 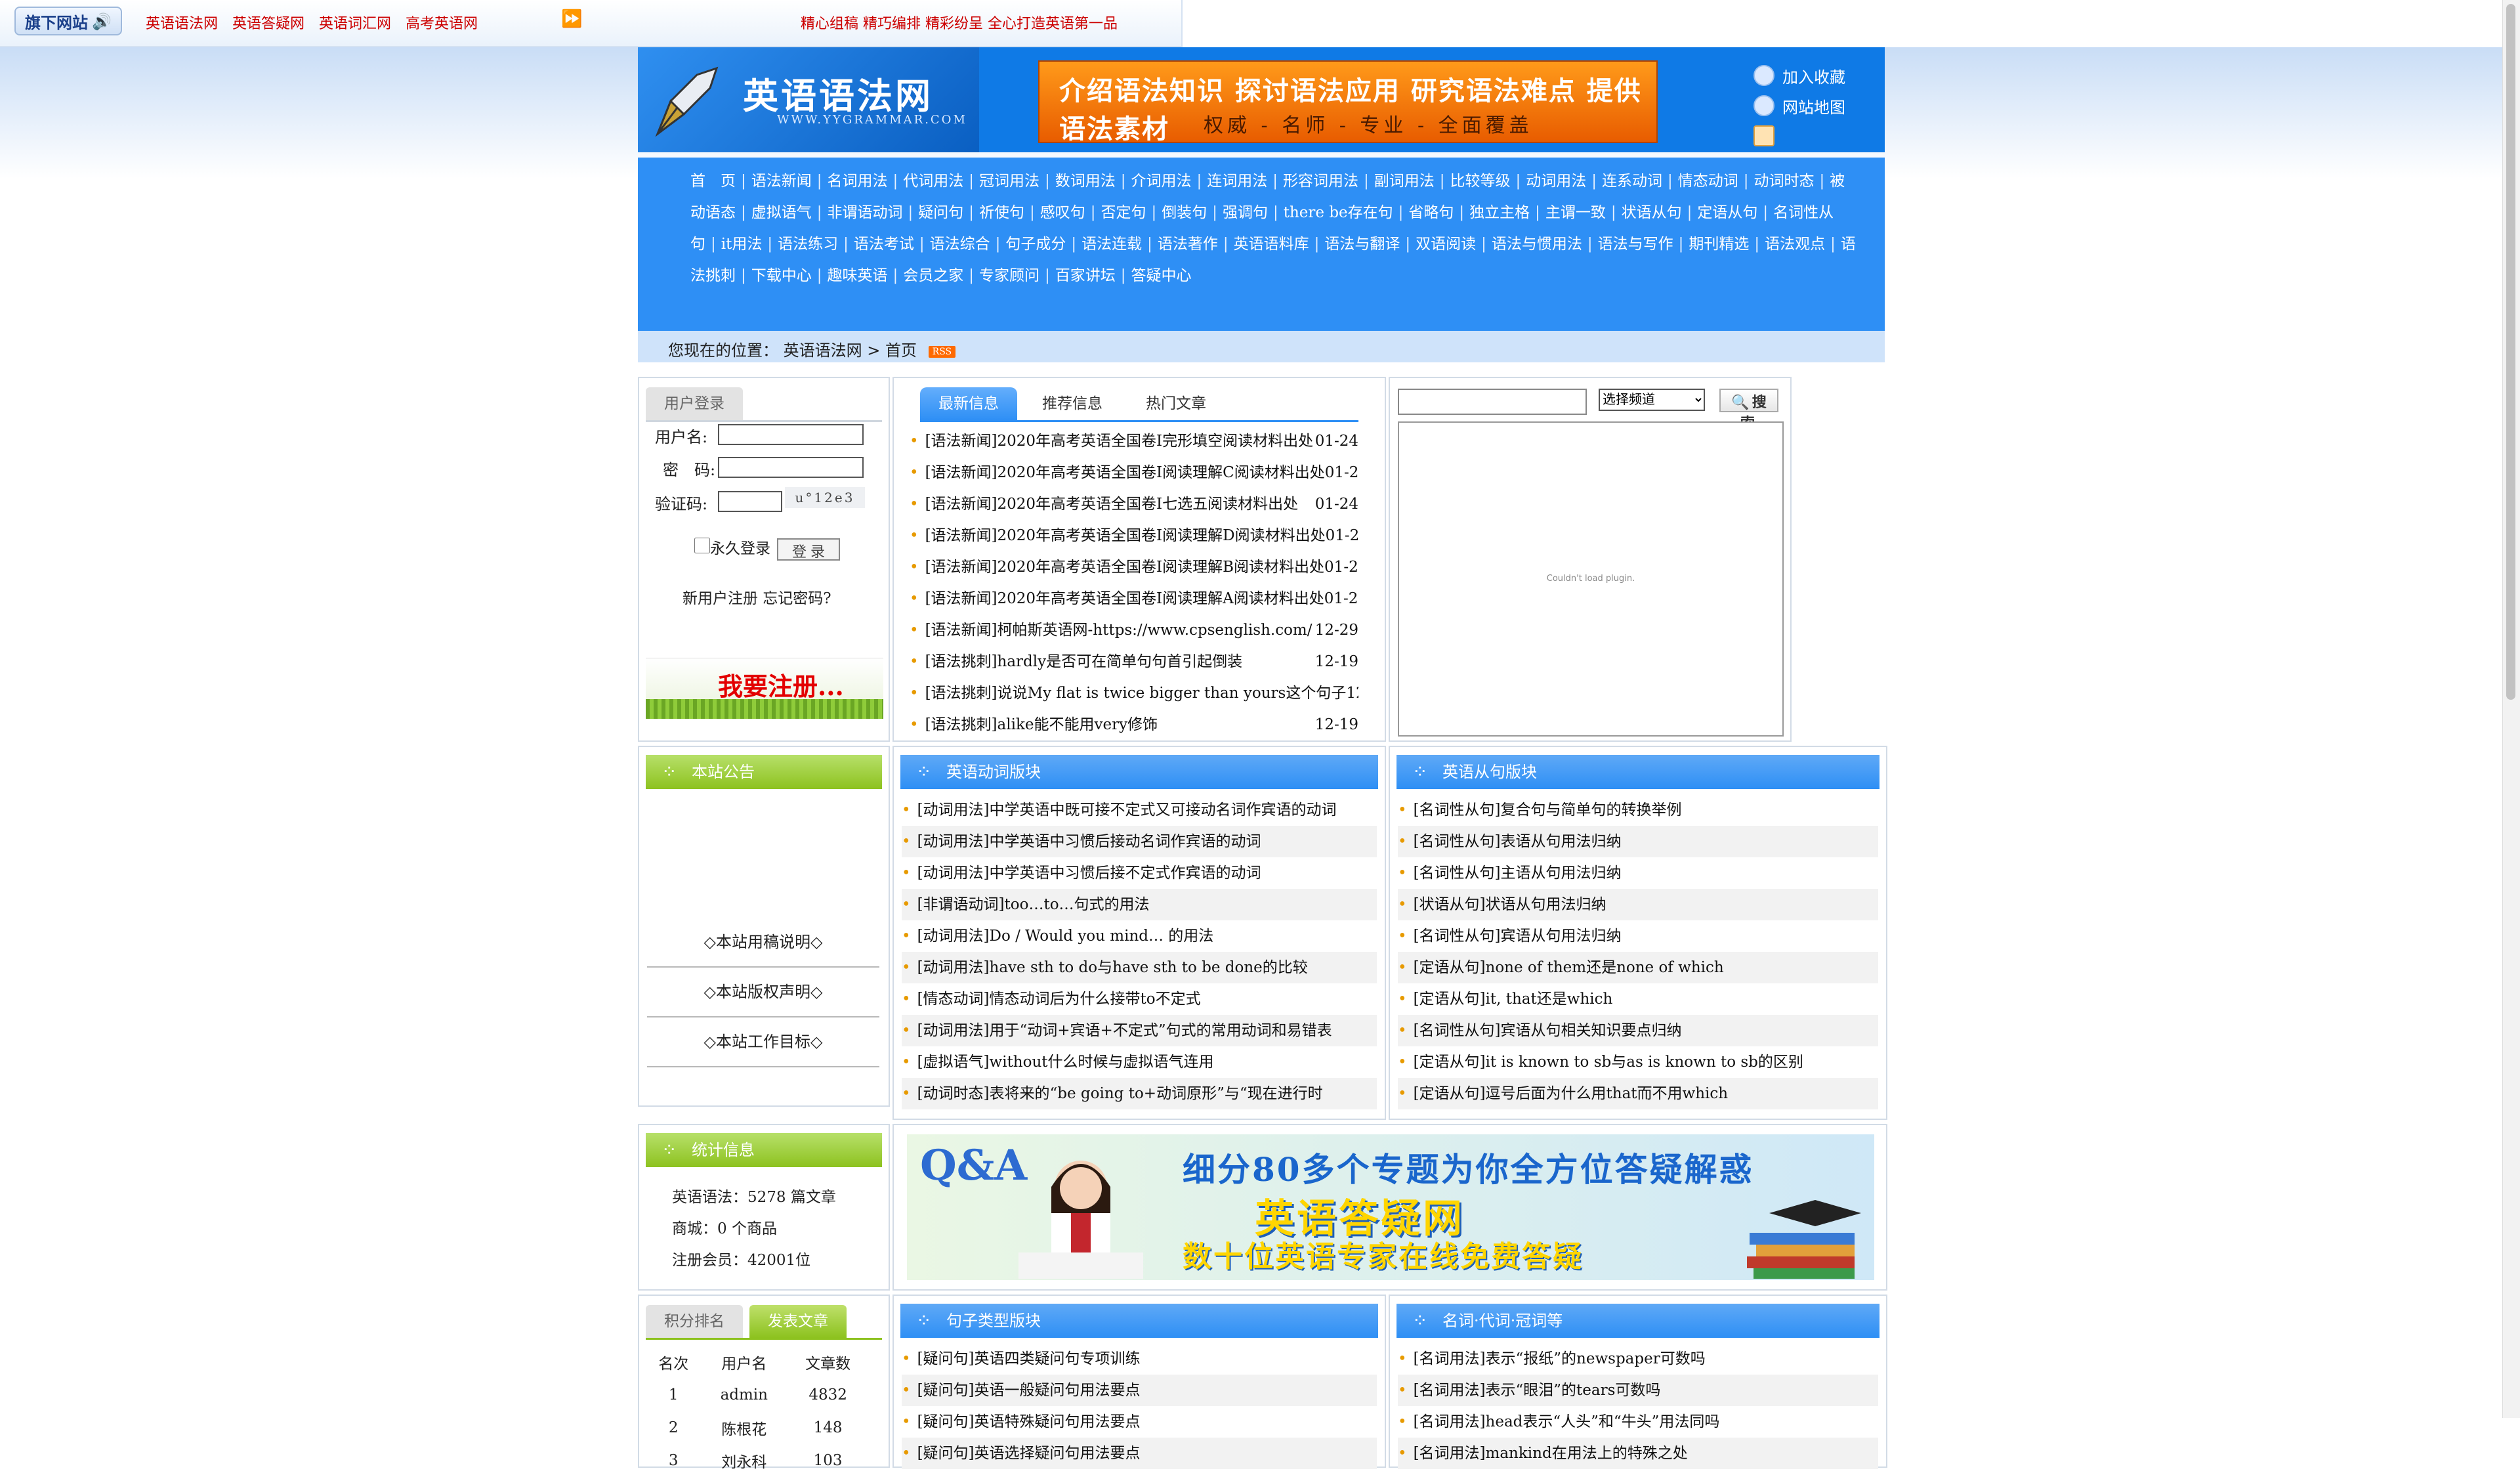 What do you see at coordinates (1632, 181) in the screenshot?
I see `nav-link: 连系动词` at bounding box center [1632, 181].